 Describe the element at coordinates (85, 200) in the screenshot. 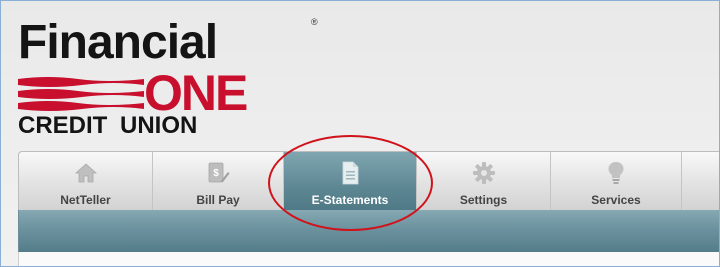

I see `tab-netteller-label: NetTeller` at that location.